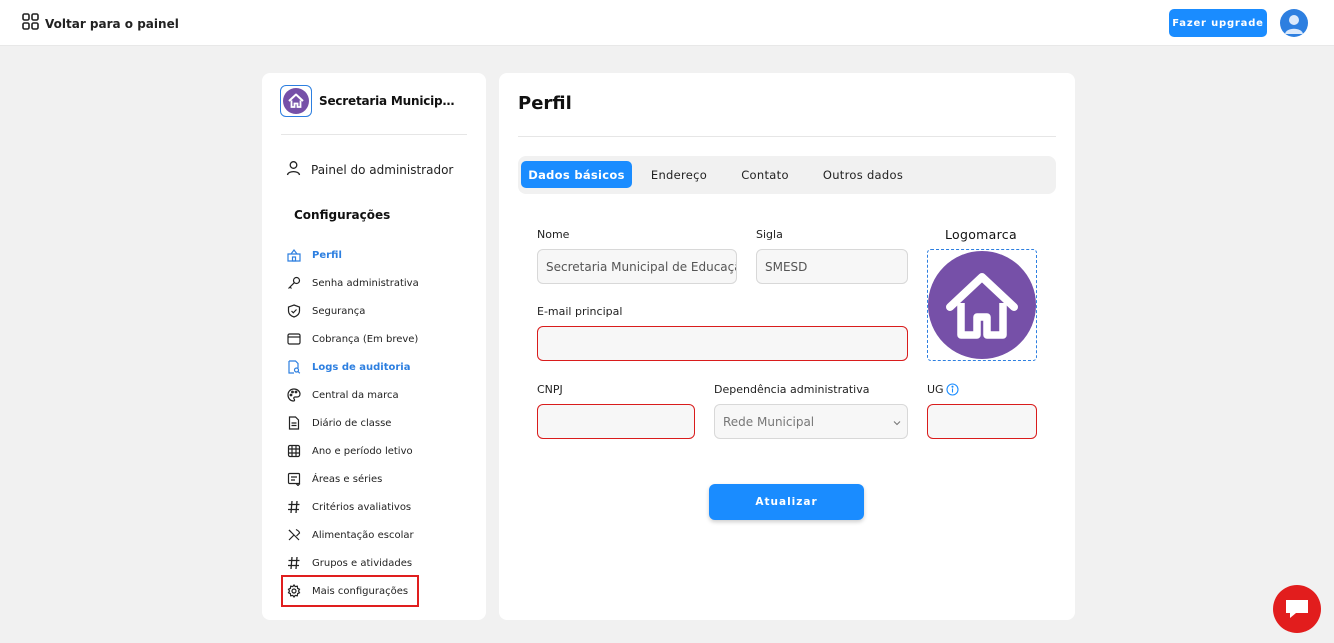 This screenshot has height=643, width=1334. I want to click on page-title: Perfil, so click(545, 103).